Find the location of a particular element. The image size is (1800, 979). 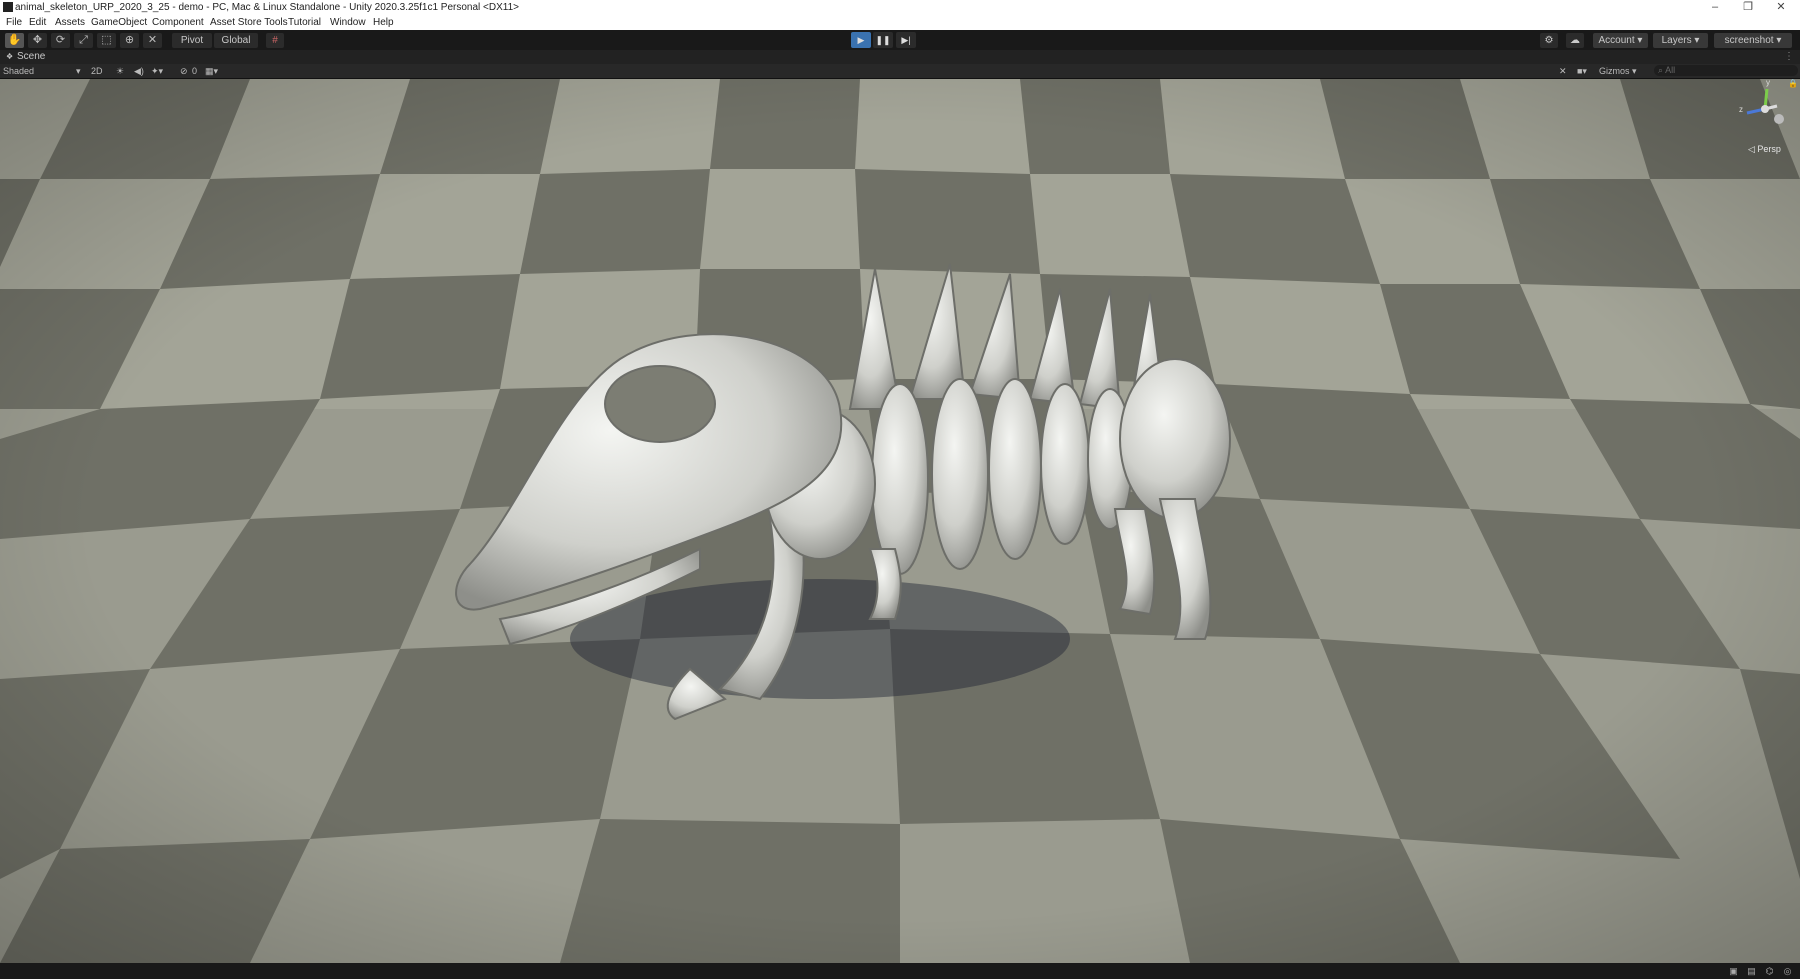

search-icon: ⌕ is located at coordinates (1661, 70).